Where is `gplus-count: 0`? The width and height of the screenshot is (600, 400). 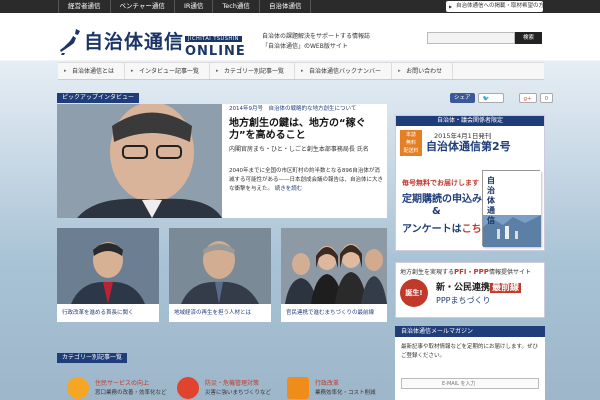 gplus-count: 0 is located at coordinates (546, 98).